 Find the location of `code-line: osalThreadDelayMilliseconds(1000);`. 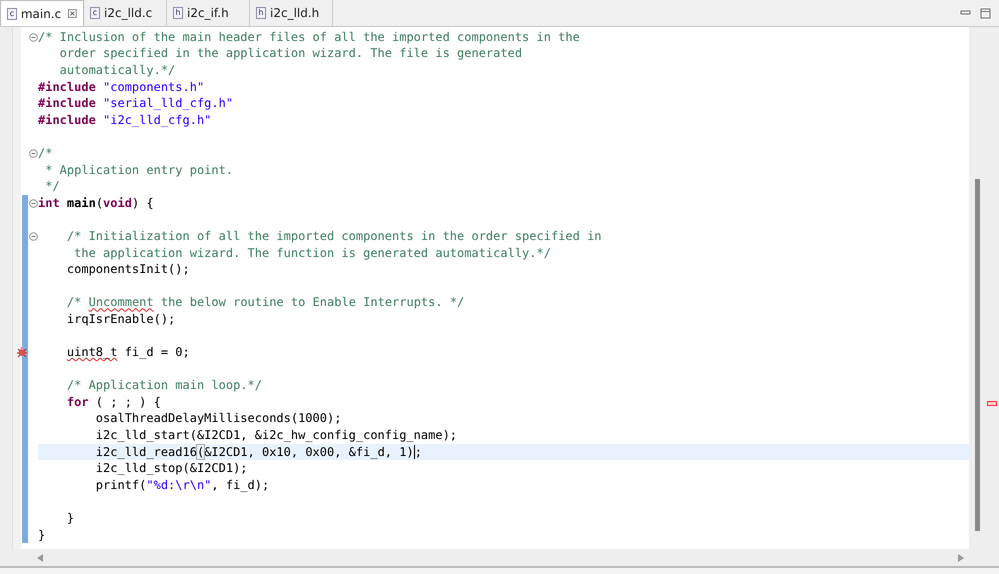

code-line: osalThreadDelayMilliseconds(1000); is located at coordinates (218, 418).